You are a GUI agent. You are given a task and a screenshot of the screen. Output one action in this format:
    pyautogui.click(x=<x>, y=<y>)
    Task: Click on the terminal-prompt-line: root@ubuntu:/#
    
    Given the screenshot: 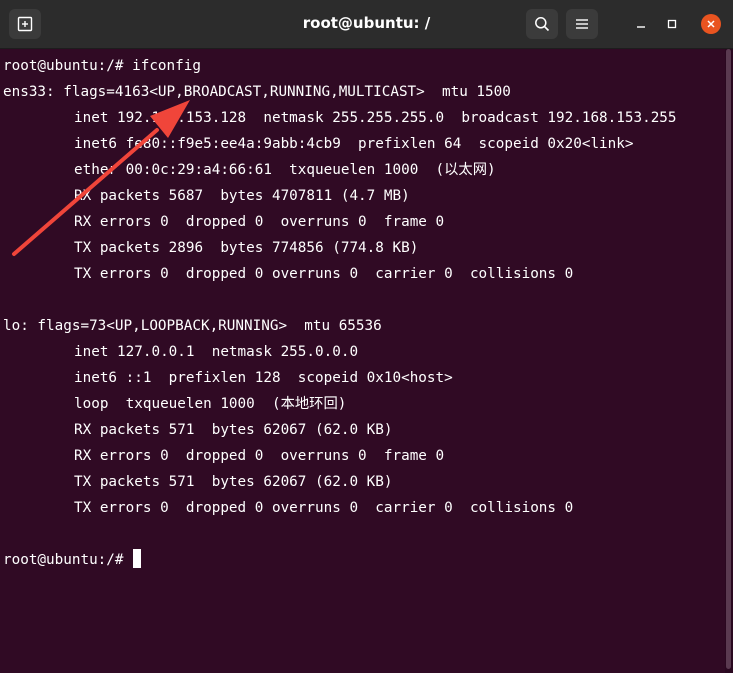 What is the action you would take?
    pyautogui.click(x=72, y=560)
    